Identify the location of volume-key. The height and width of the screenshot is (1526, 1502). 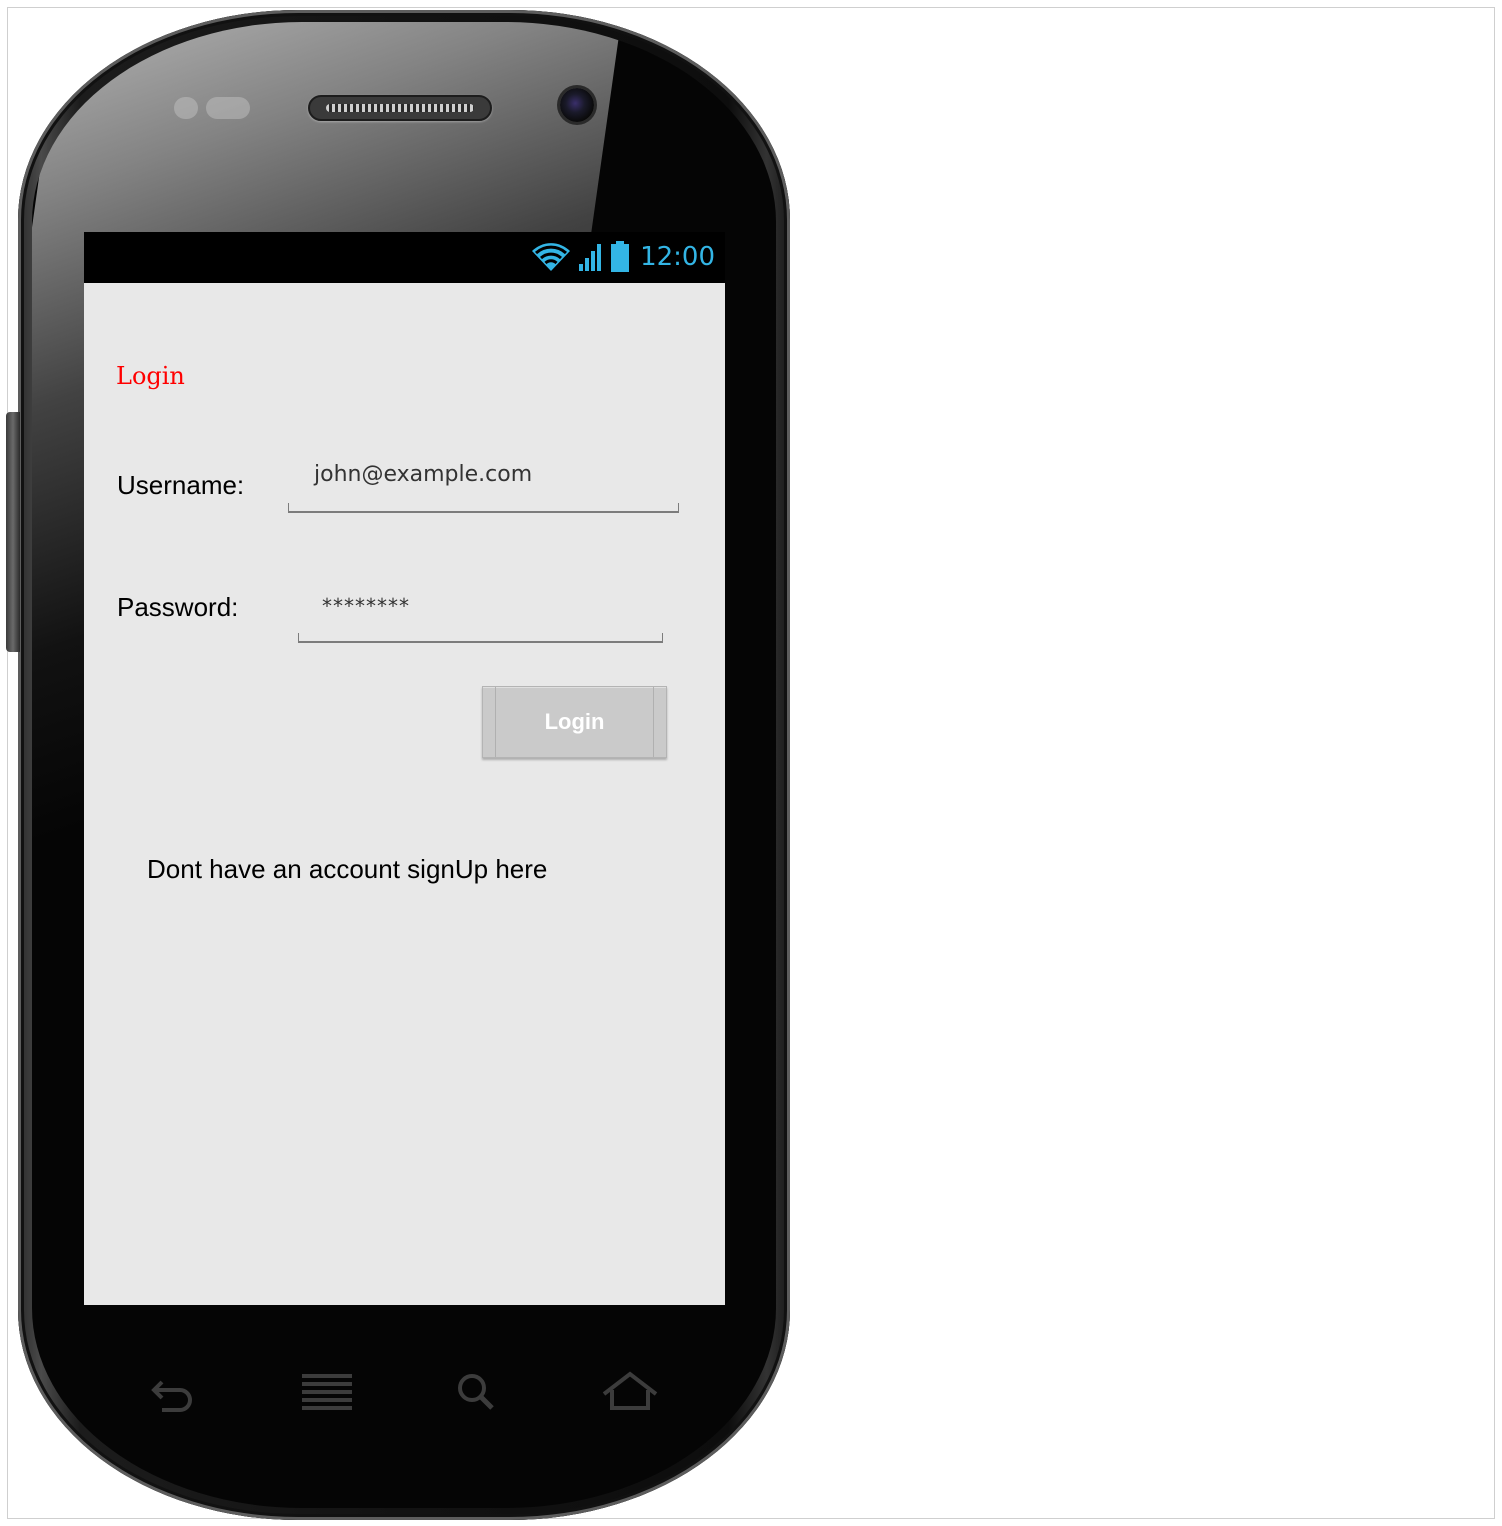
(13, 532).